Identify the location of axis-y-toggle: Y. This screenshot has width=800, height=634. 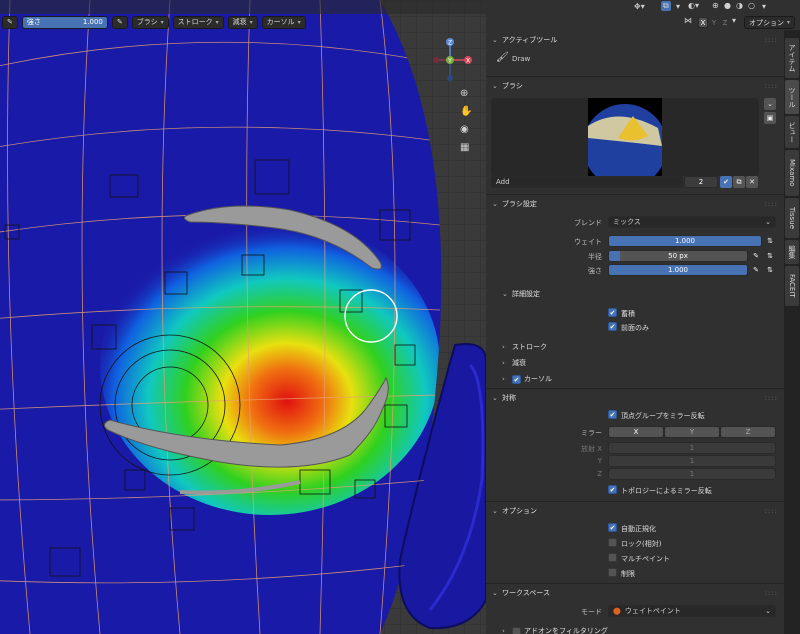
(714, 22).